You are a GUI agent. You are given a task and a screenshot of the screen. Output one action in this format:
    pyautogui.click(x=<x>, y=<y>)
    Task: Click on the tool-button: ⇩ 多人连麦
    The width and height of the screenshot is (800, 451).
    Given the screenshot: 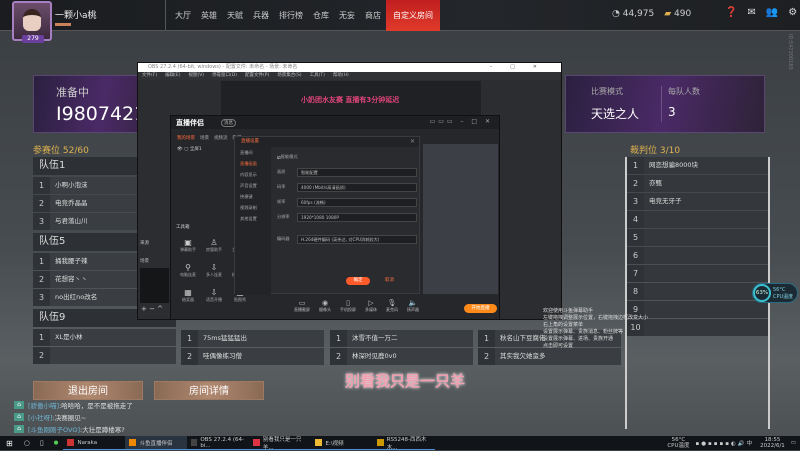 What is the action you would take?
    pyautogui.click(x=214, y=270)
    